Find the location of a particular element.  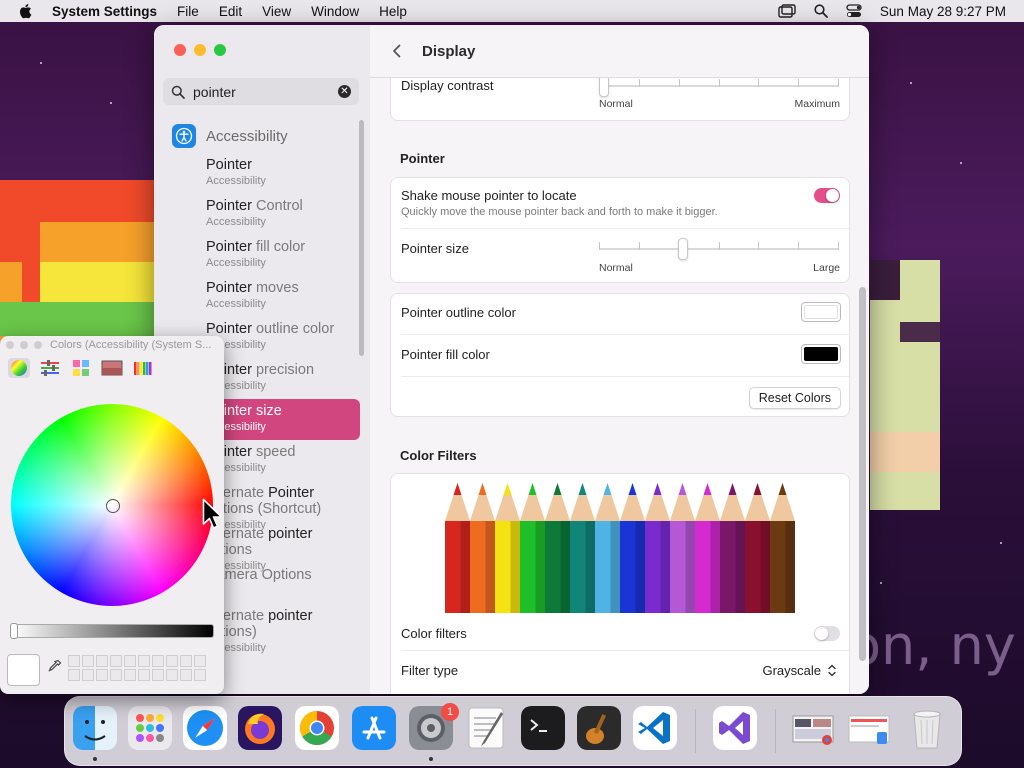

vscode-icon is located at coordinates (655, 728).